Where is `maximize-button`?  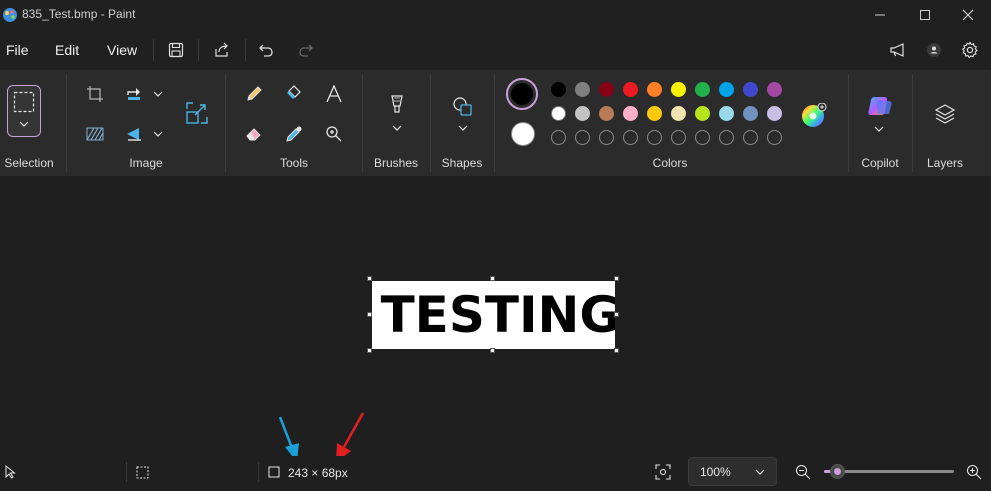 maximize-button is located at coordinates (925, 15).